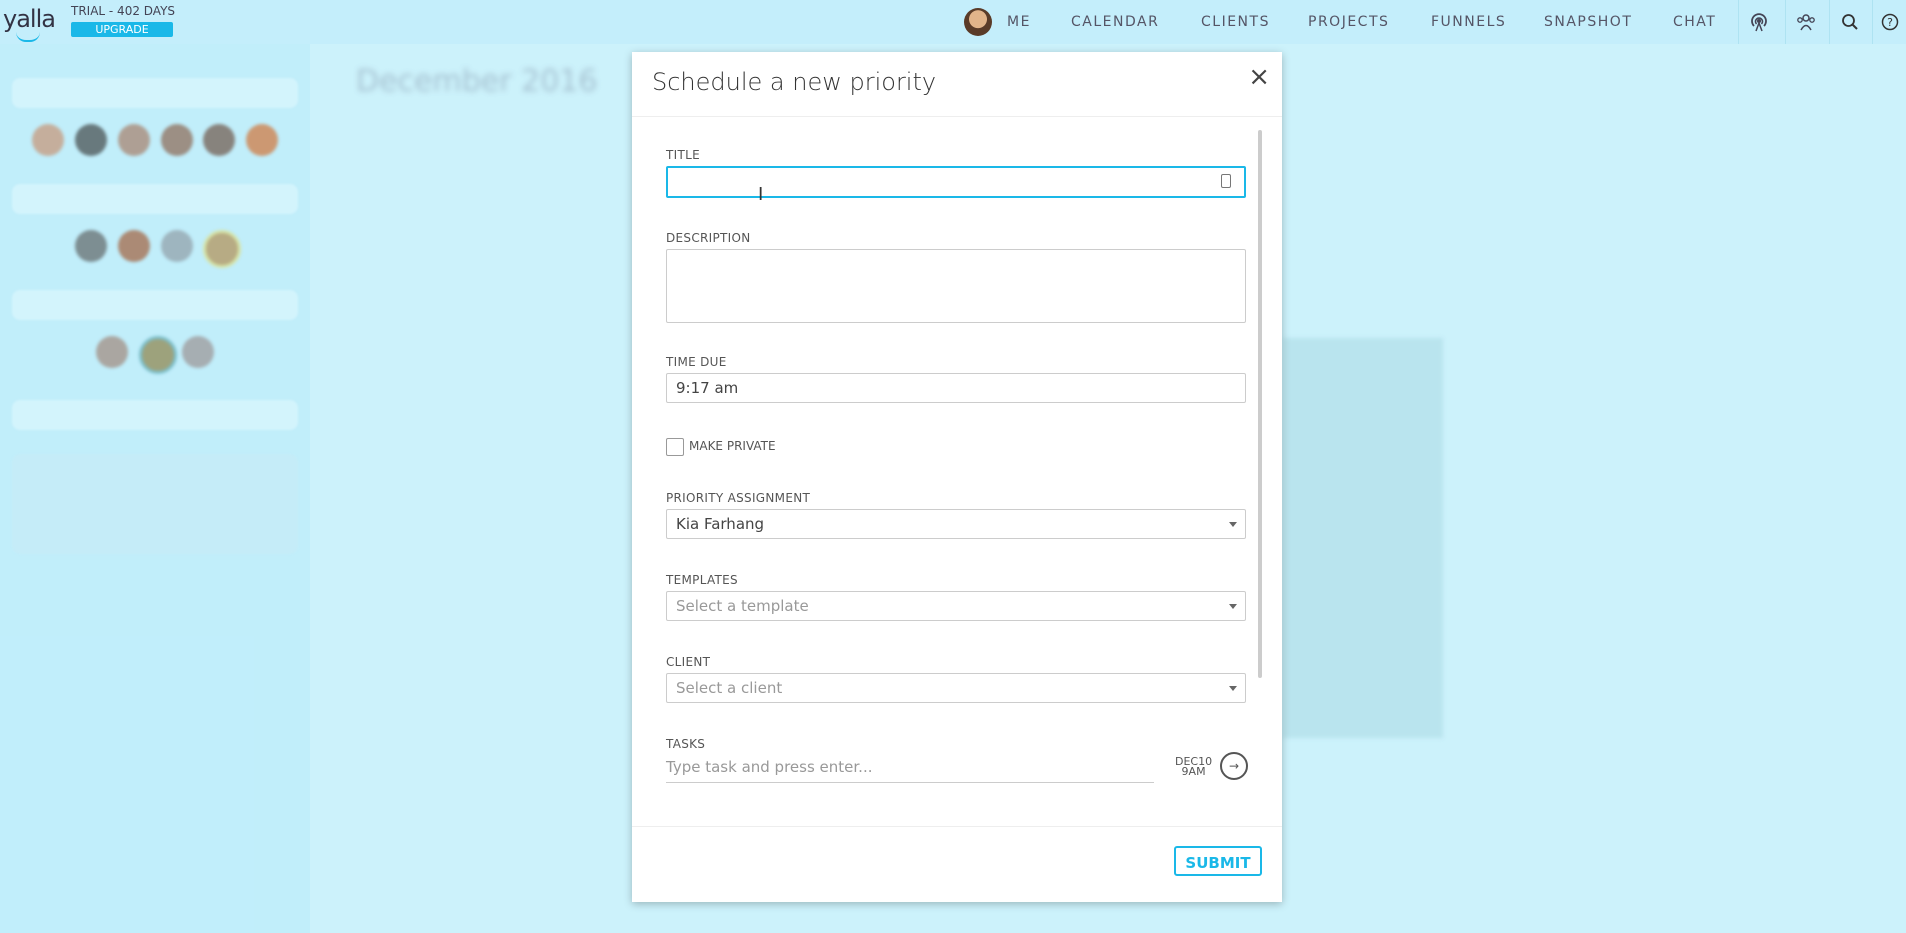 This screenshot has height=933, width=1906. What do you see at coordinates (708, 238) in the screenshot?
I see `description-label: DESCRIPTION` at bounding box center [708, 238].